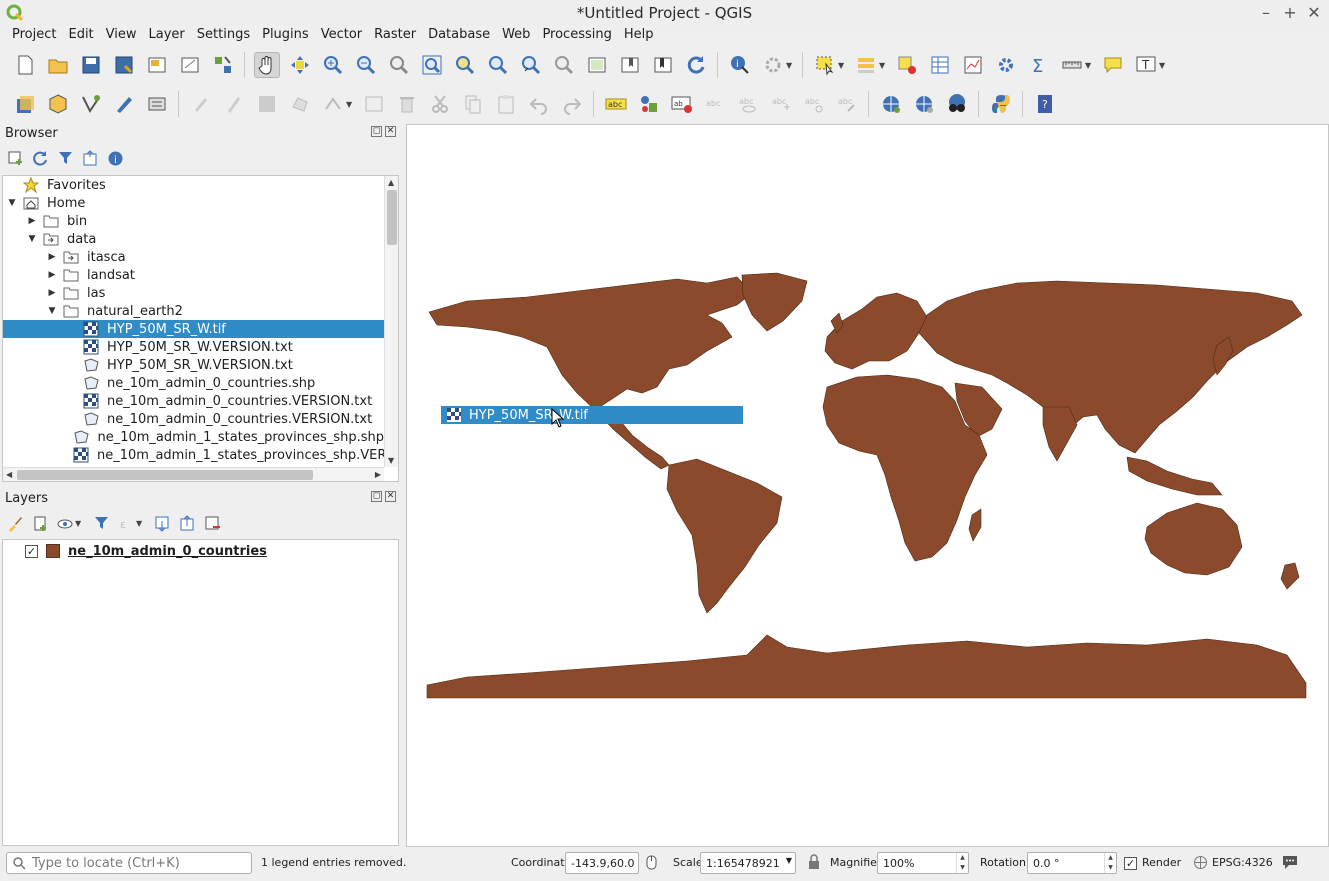 Image resolution: width=1329 pixels, height=881 pixels. Describe the element at coordinates (234, 104) in the screenshot. I see `toggle-editing-button` at that location.